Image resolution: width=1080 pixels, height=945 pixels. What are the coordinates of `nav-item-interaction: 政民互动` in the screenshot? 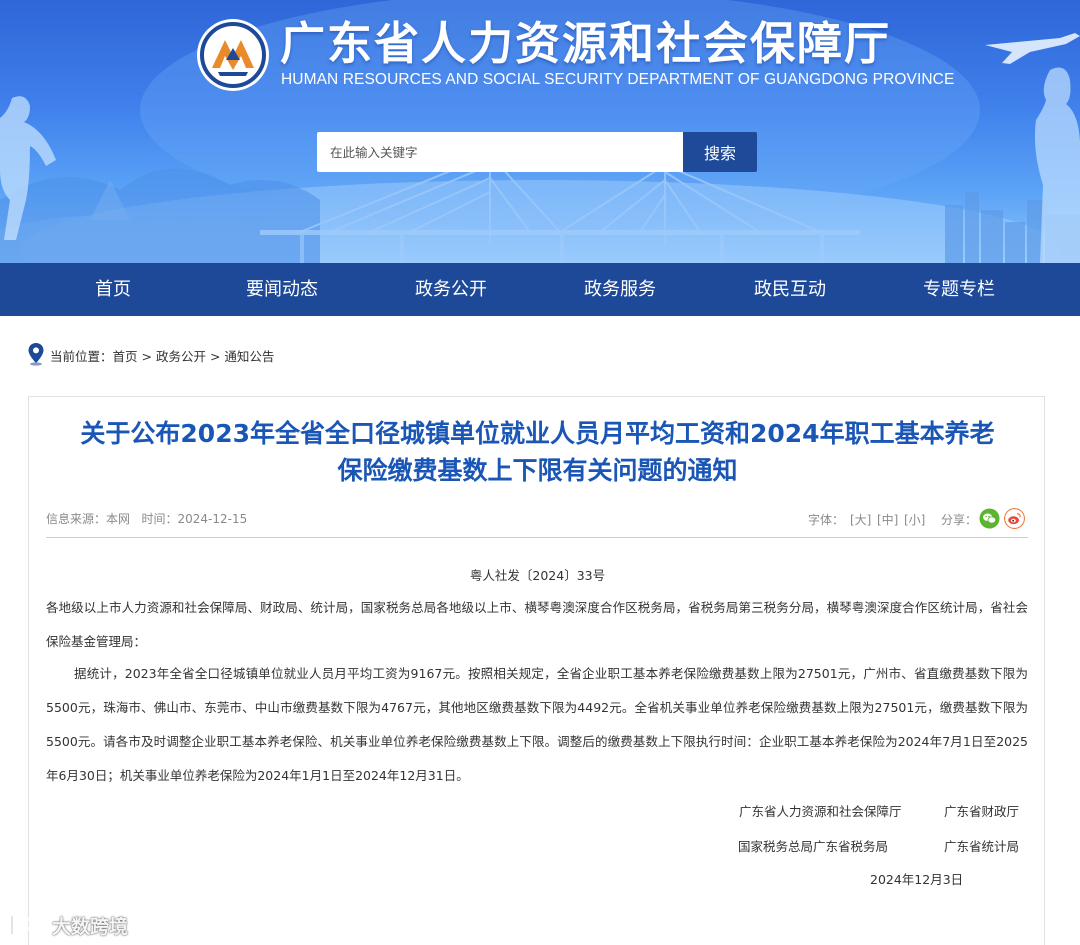 It's located at (790, 289).